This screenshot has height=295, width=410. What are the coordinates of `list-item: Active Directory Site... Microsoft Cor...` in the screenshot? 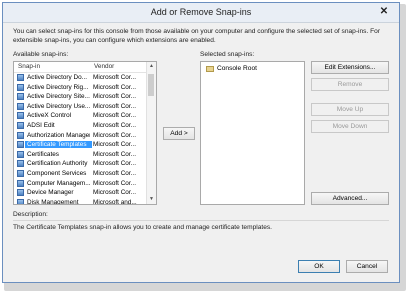 It's located at (76, 97).